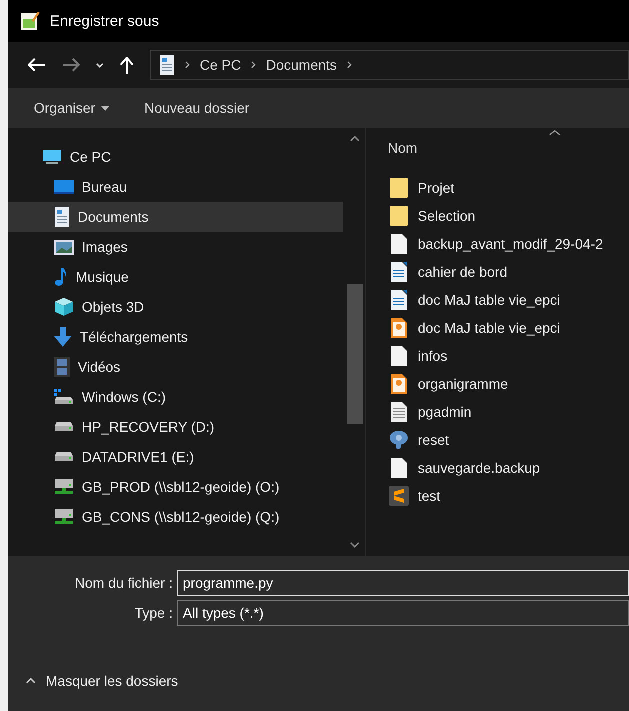  Describe the element at coordinates (63, 337) in the screenshot. I see `download-arrow-icon` at that location.